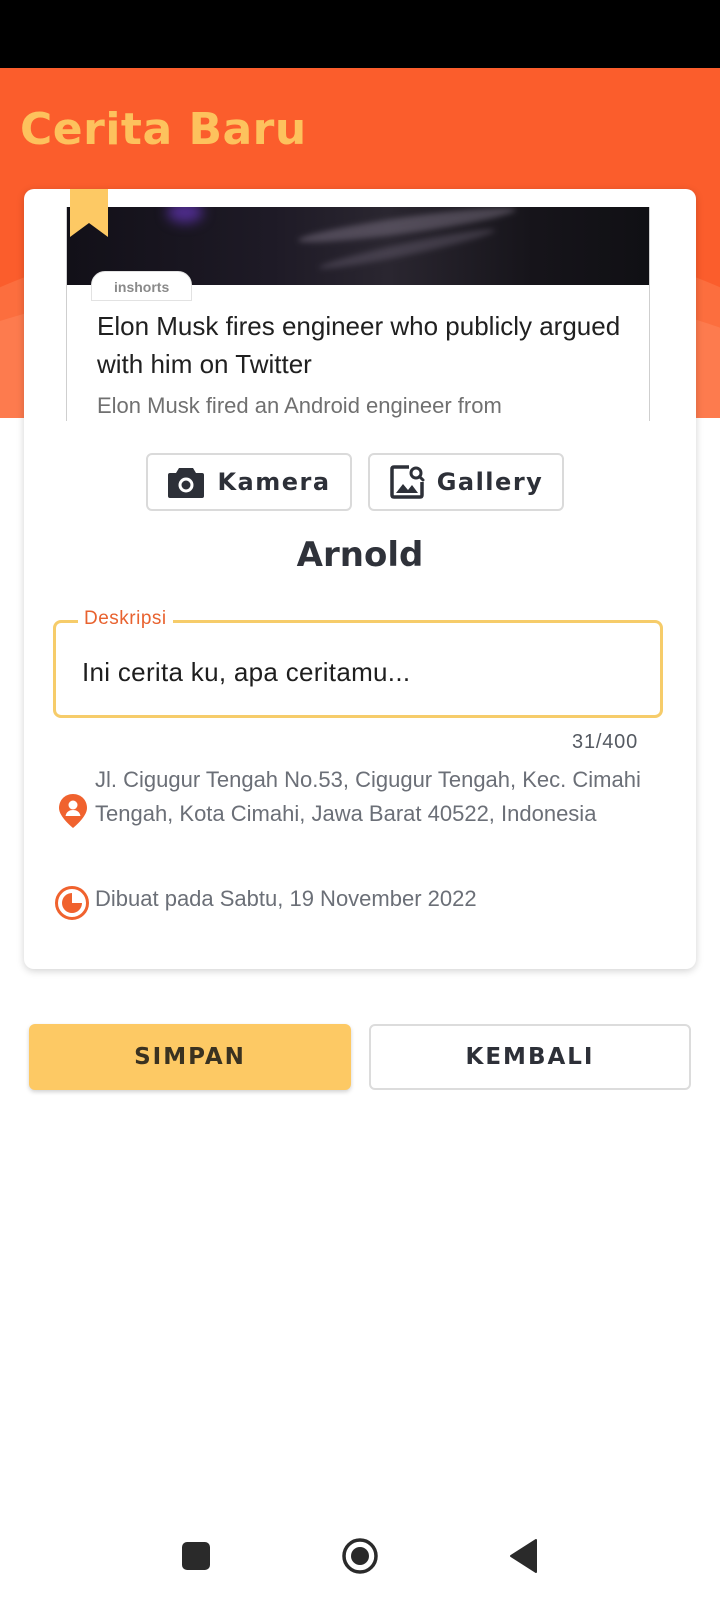  What do you see at coordinates (186, 483) in the screenshot?
I see `camera-icon` at bounding box center [186, 483].